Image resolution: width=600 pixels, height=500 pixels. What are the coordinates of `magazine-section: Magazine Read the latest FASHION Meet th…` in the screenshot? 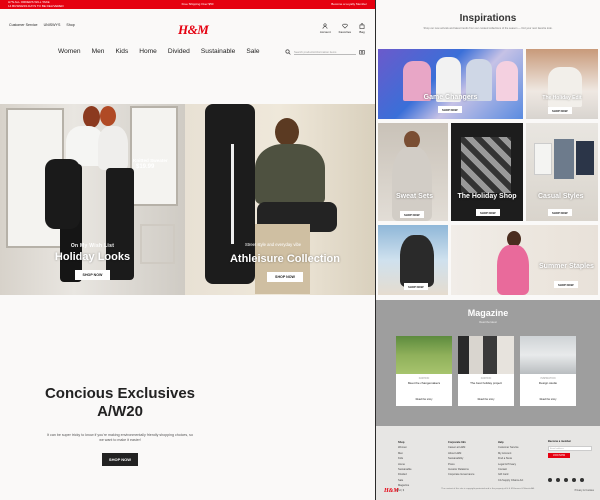 It's located at (488, 363).